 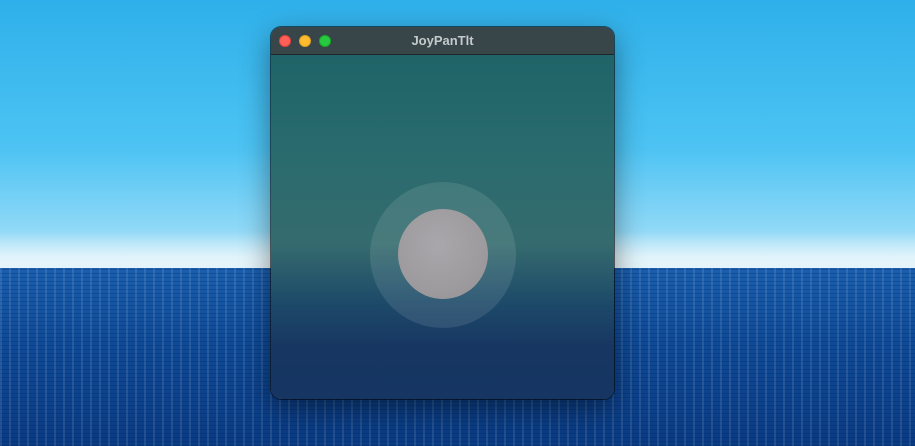 I want to click on window-title: JoyPanTlt, so click(x=442, y=40).